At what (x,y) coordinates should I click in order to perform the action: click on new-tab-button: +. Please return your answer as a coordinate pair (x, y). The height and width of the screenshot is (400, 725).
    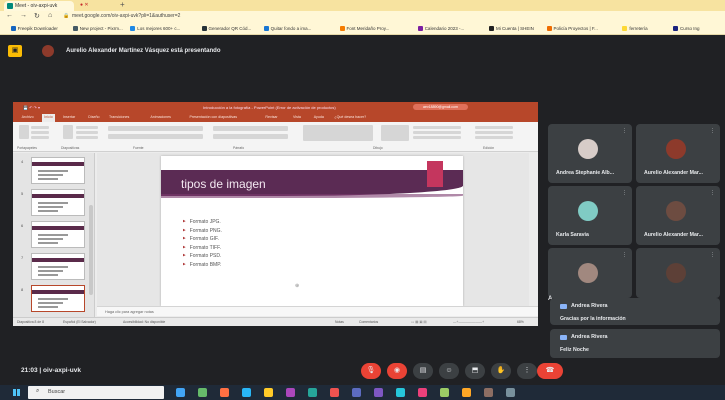
    Looking at the image, I should click on (122, 4).